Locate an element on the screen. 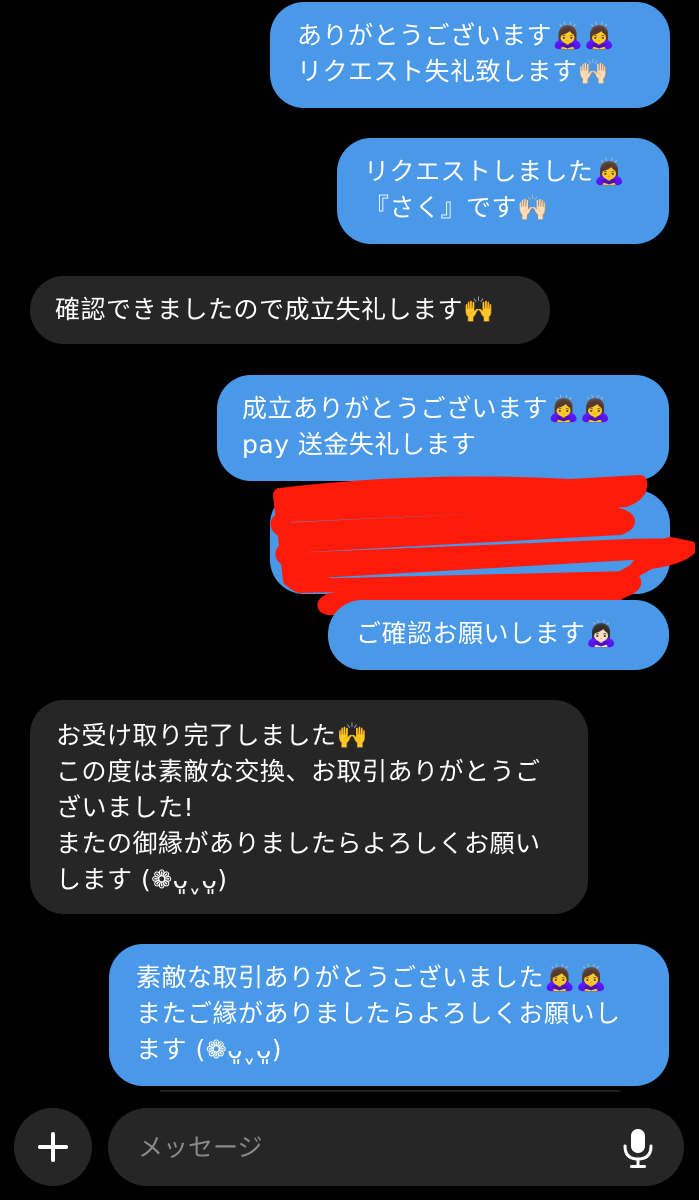 The image size is (699, 1200). sent-message-bubble: ありがとうございます🙇‍♀️🙇‍♀️ リクエスト失礼致します🙌🏻 is located at coordinates (470, 55).